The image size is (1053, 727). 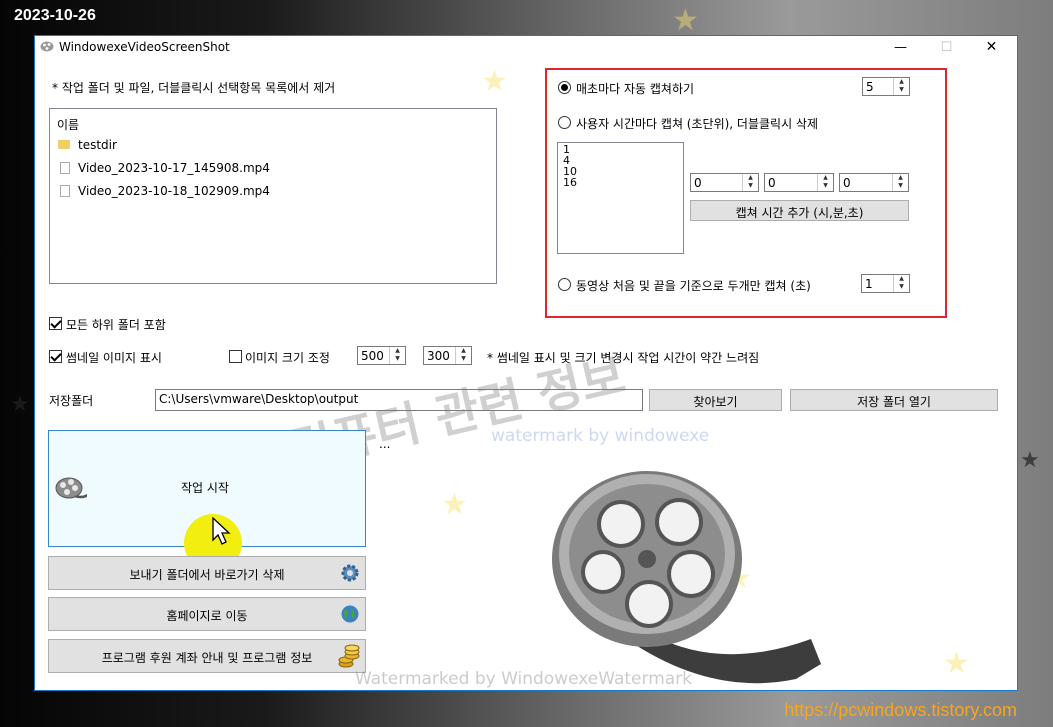 What do you see at coordinates (874, 182) in the screenshot?
I see `second-spinner: 0 ▲ ▼` at bounding box center [874, 182].